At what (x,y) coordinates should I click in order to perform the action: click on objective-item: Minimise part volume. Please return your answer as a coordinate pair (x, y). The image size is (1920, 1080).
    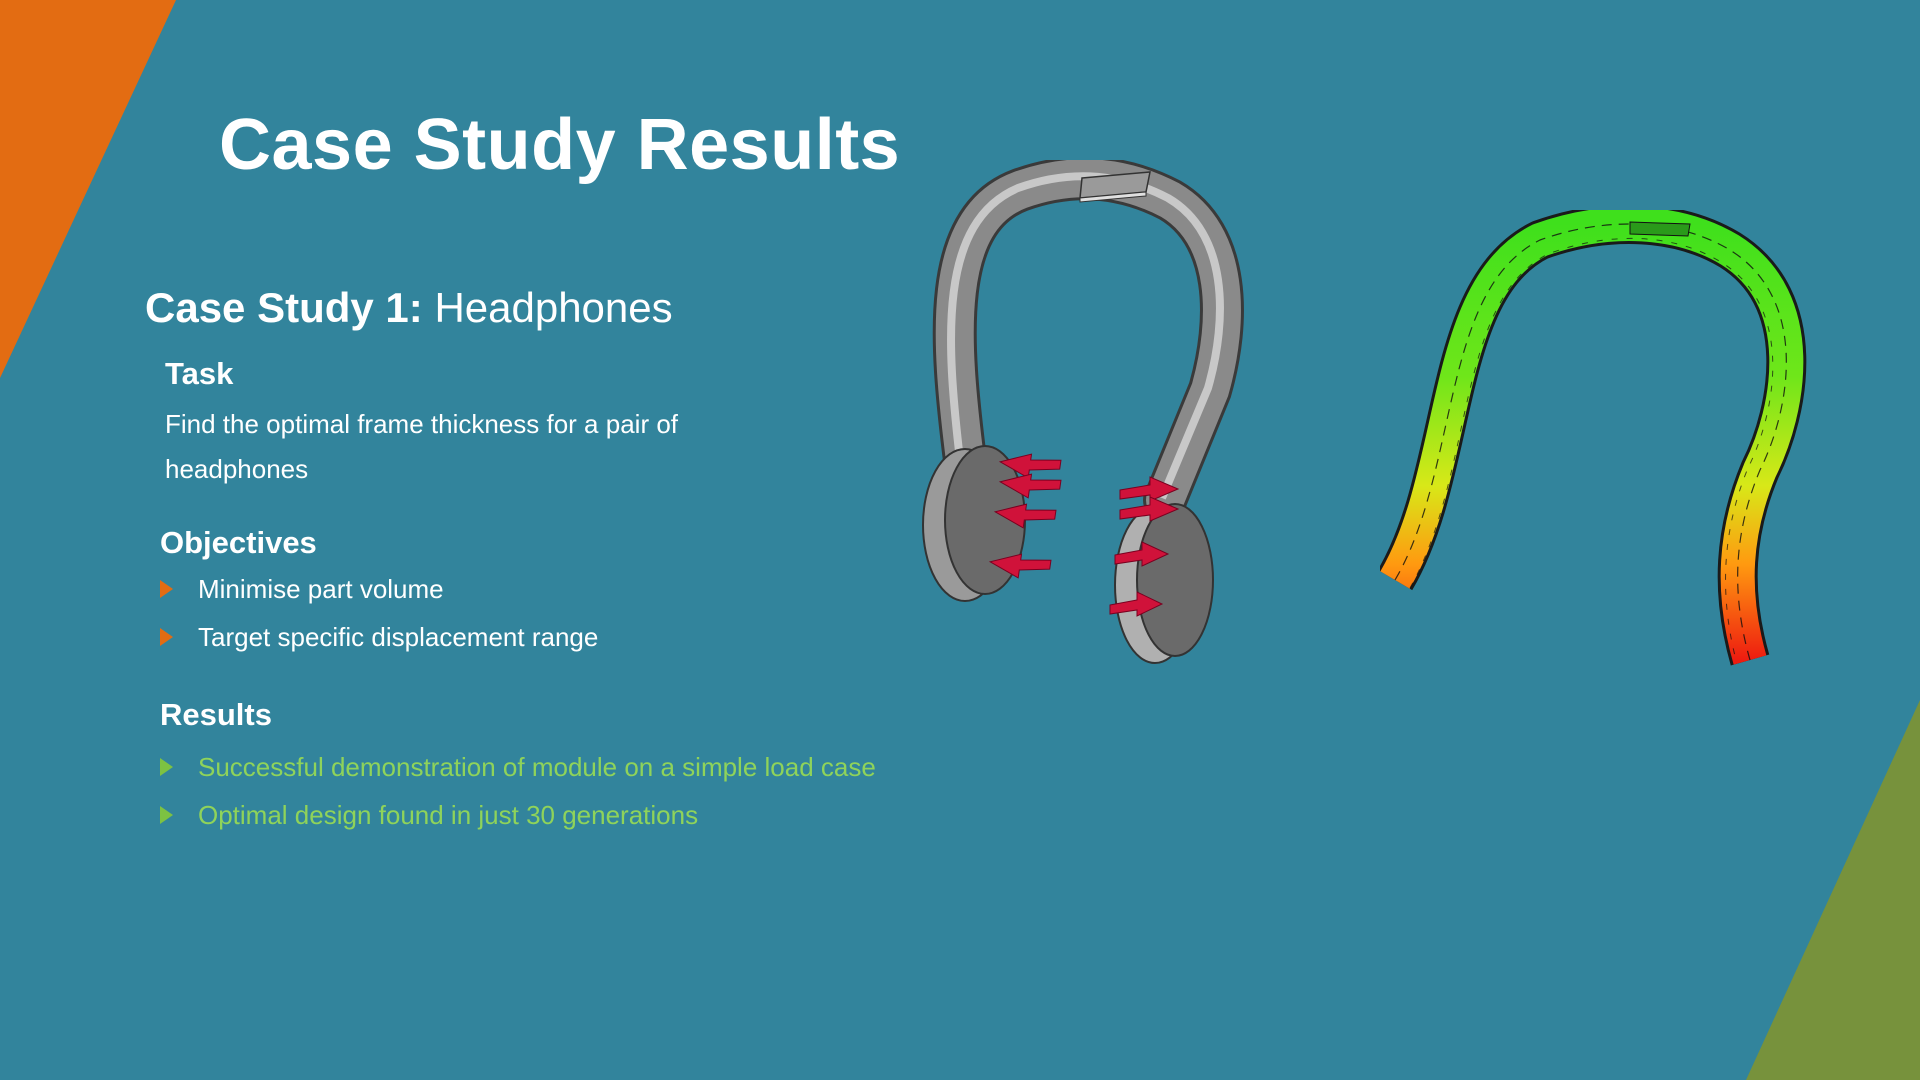
    Looking at the image, I should click on (379, 589).